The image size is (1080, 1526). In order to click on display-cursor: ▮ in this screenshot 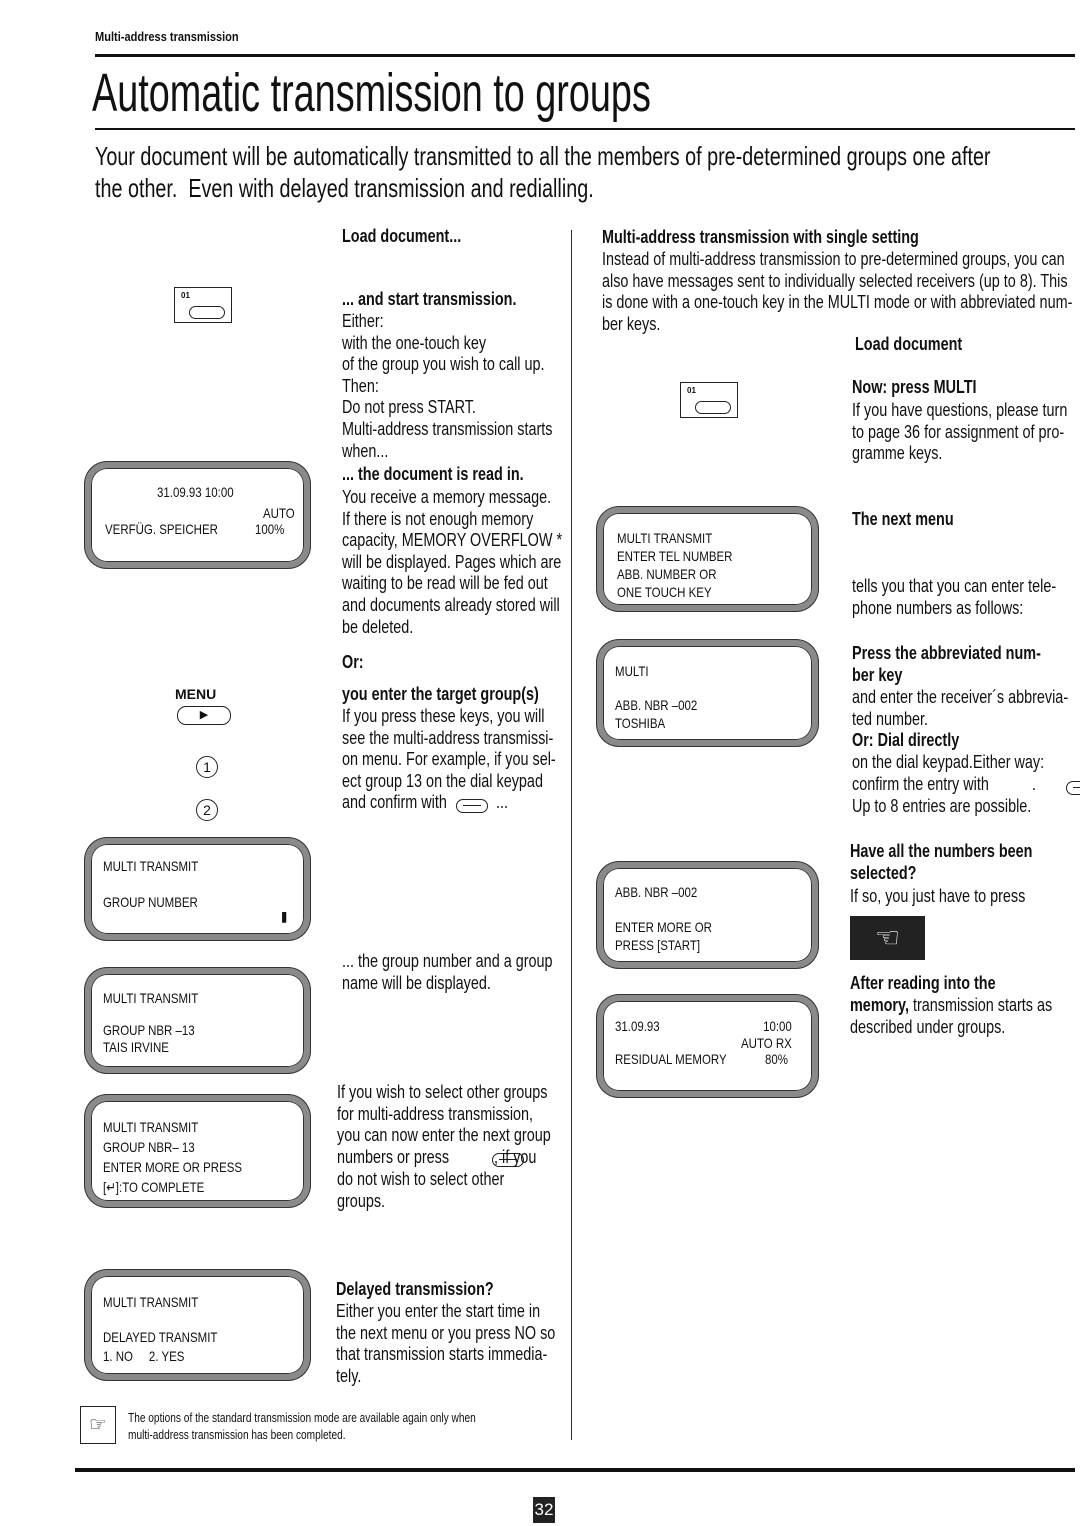, I will do `click(284, 916)`.